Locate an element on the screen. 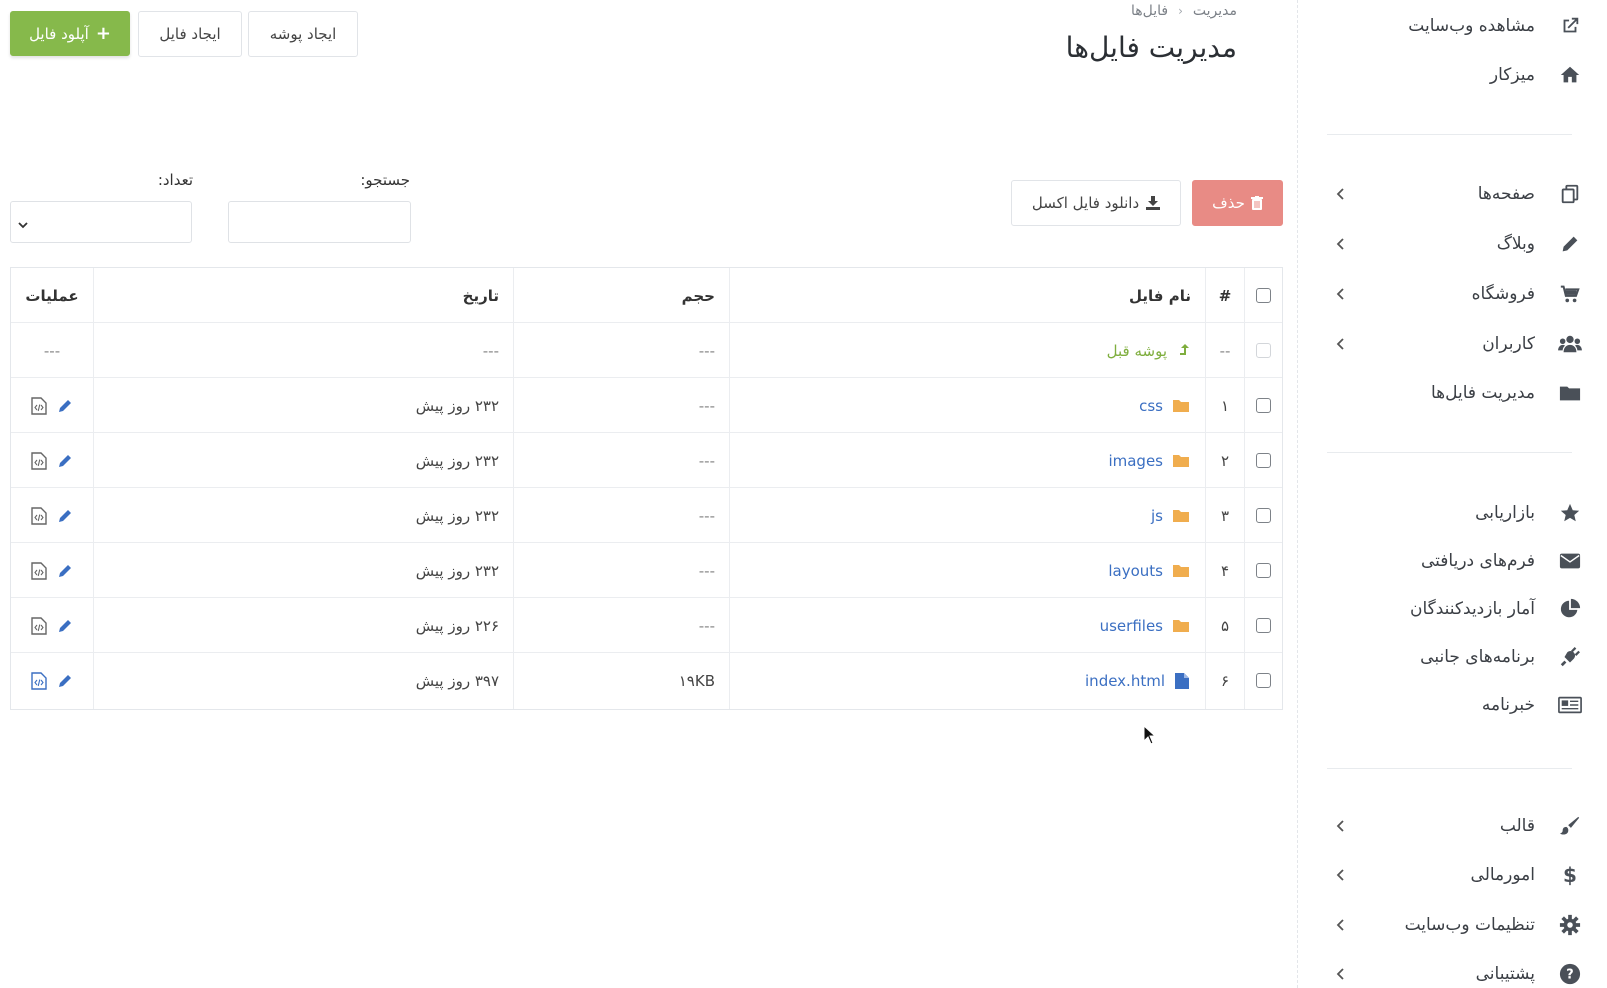 The image size is (1607, 988). pages-icon is located at coordinates (1570, 194).